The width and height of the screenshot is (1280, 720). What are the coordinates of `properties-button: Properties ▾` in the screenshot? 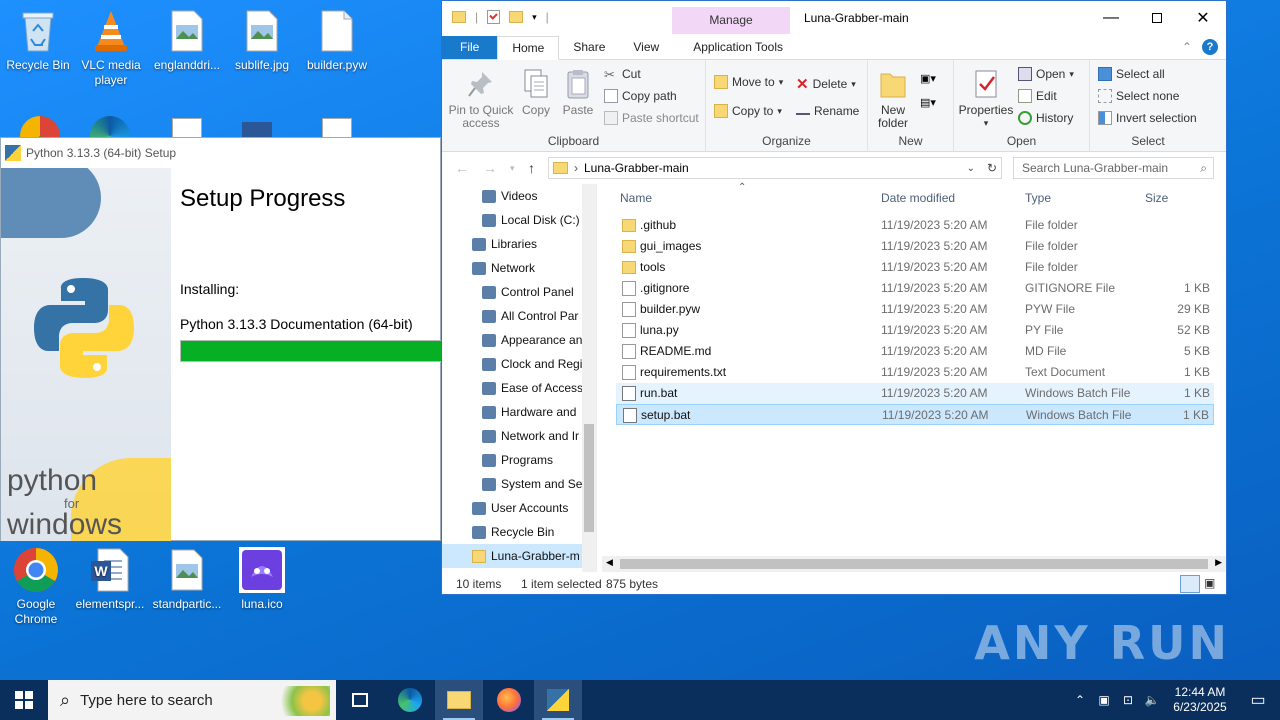 It's located at (986, 99).